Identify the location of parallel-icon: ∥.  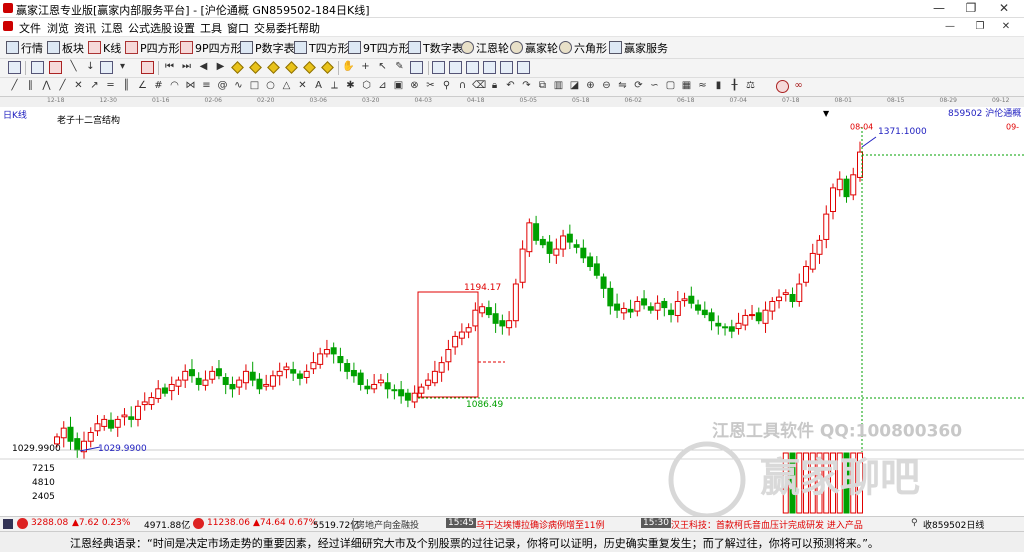
(30, 86).